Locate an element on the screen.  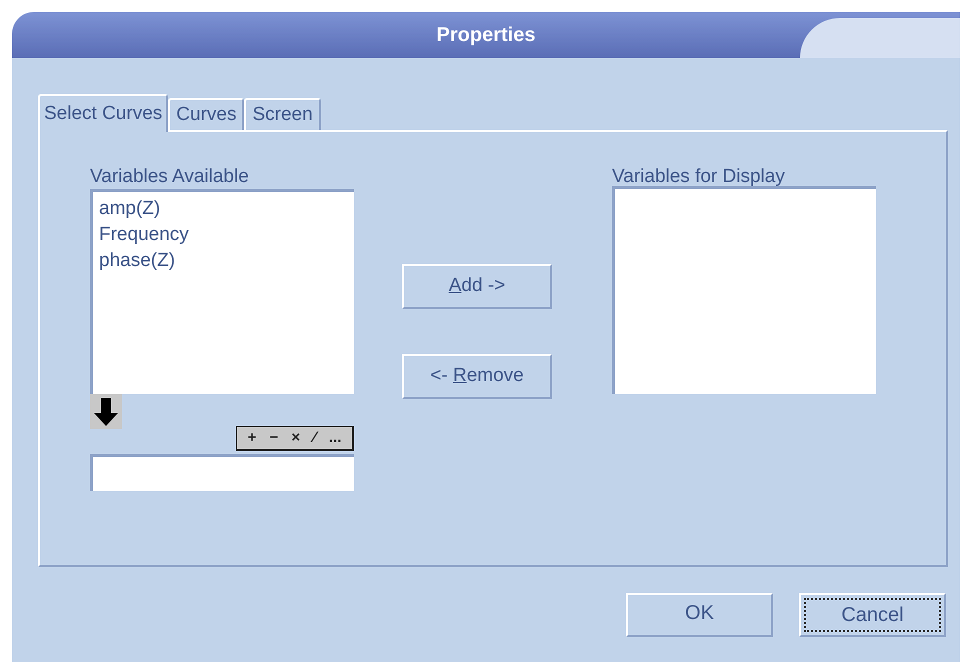
list-label: Variables Available is located at coordinates (170, 177).